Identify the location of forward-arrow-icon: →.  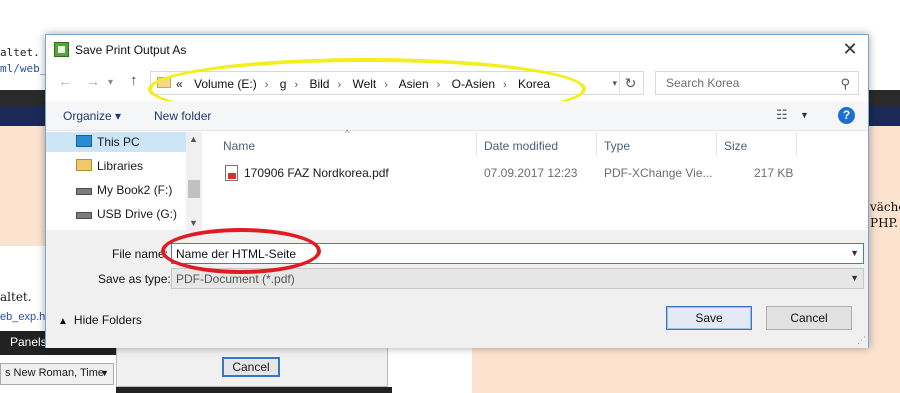
(93, 81).